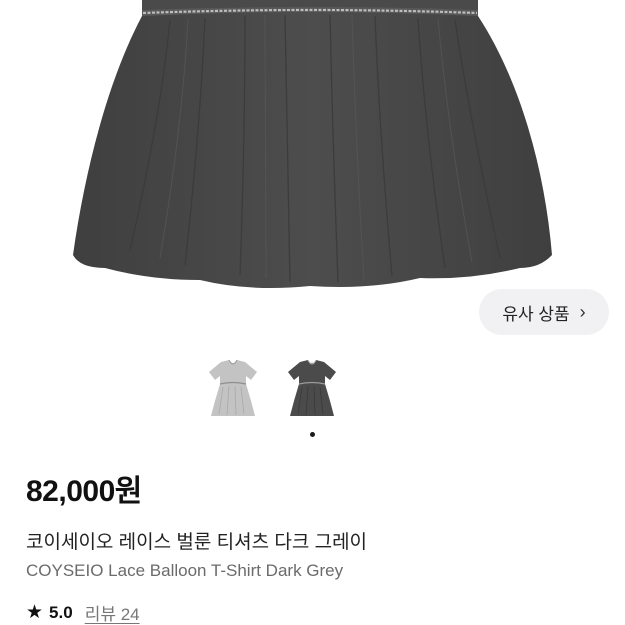 The height and width of the screenshot is (625, 625). Describe the element at coordinates (61, 612) in the screenshot. I see `rating-value: 5.0` at that location.